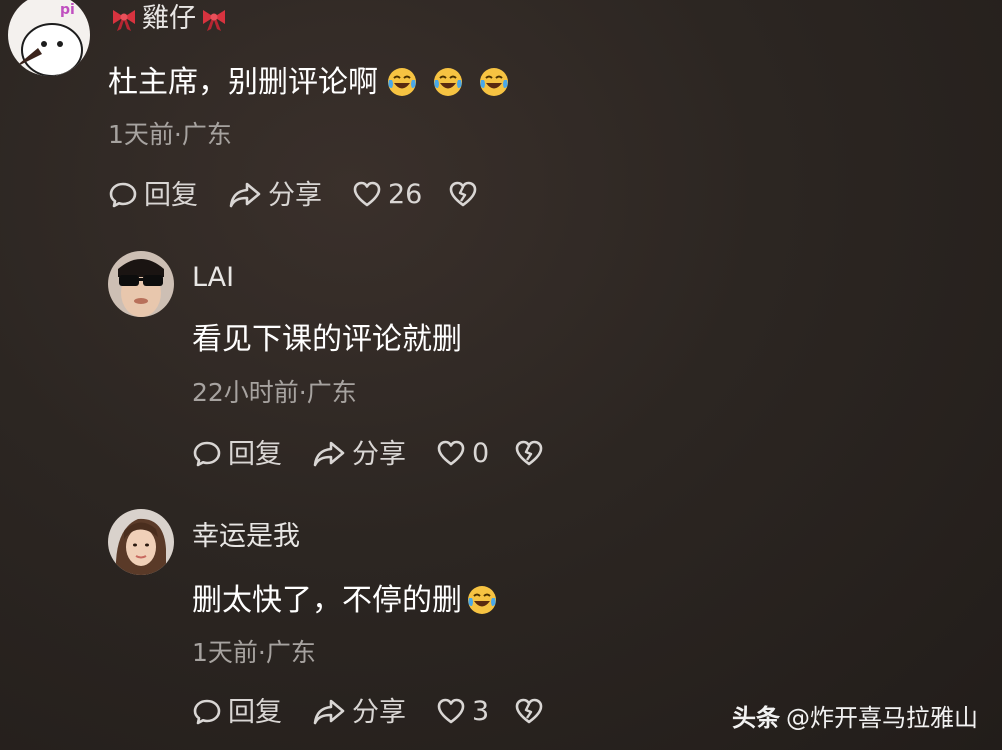  I want to click on like-button: 0, so click(462, 453).